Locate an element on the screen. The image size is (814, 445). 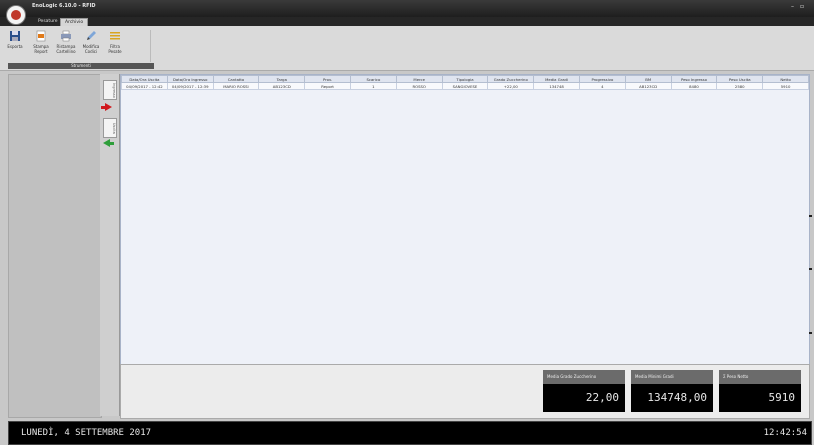
tab-ingresso: Ingresso is located at coordinates (110, 90).